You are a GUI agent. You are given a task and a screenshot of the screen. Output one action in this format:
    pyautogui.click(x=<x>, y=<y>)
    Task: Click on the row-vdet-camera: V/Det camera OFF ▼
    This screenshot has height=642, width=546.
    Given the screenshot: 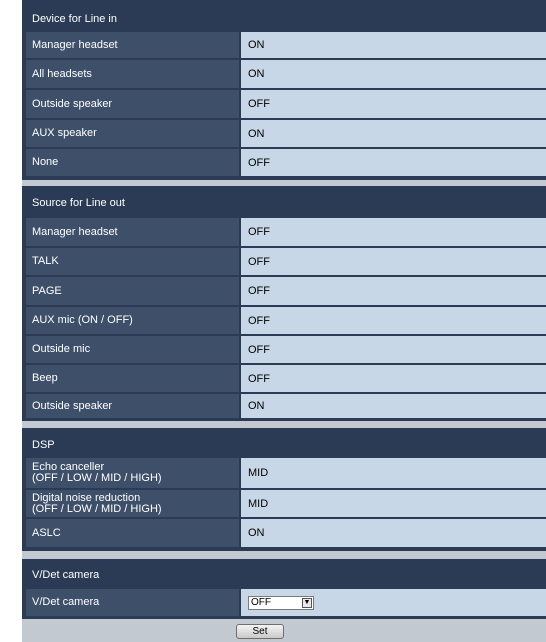 What is the action you would take?
    pyautogui.click(x=286, y=602)
    